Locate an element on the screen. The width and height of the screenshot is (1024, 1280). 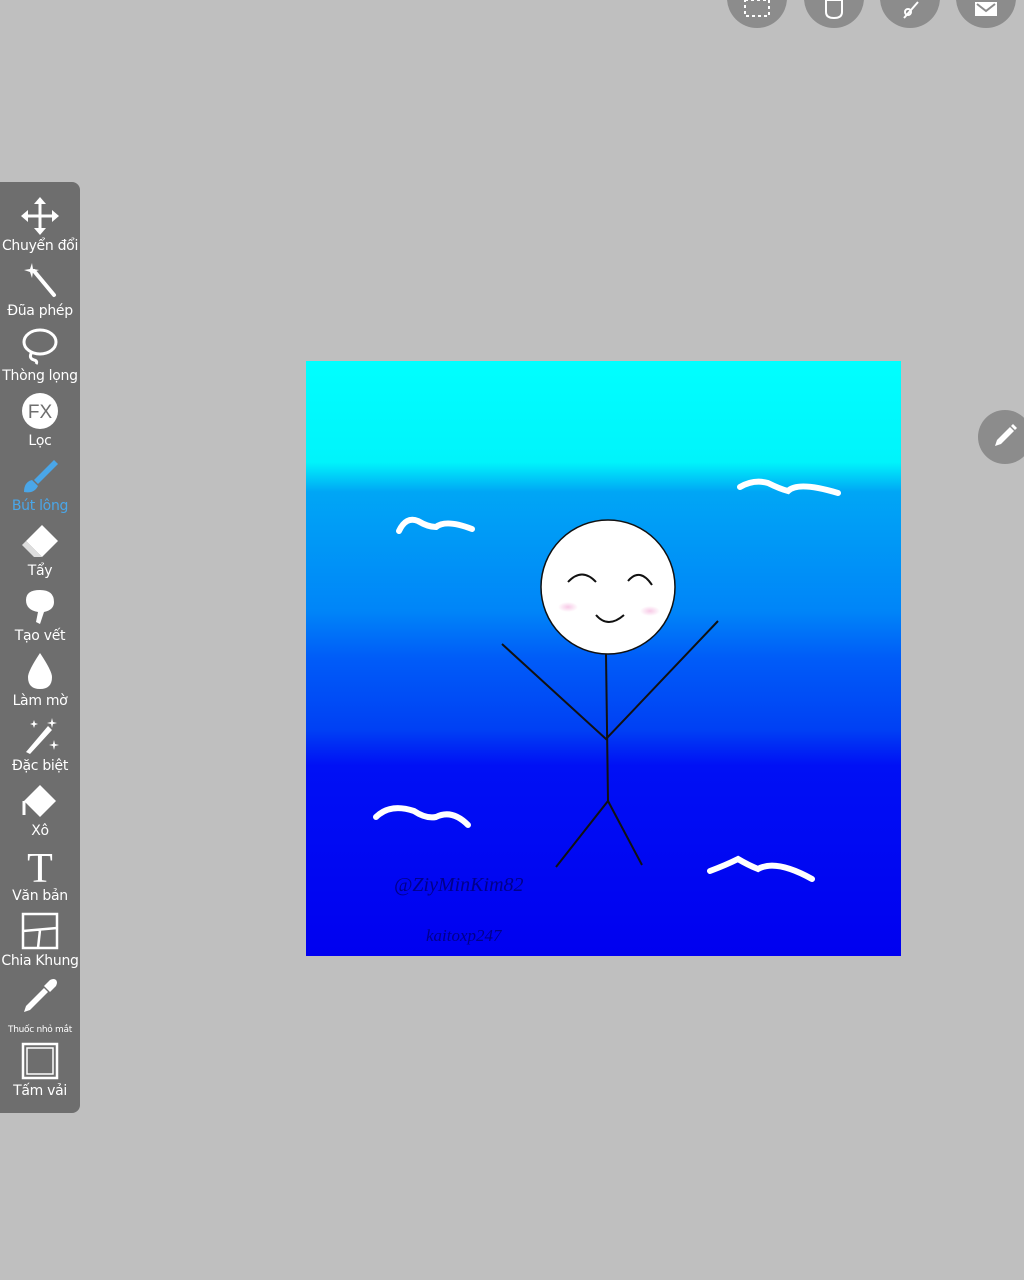
tool-canvas: Tấm vải is located at coordinates (40, 1073).